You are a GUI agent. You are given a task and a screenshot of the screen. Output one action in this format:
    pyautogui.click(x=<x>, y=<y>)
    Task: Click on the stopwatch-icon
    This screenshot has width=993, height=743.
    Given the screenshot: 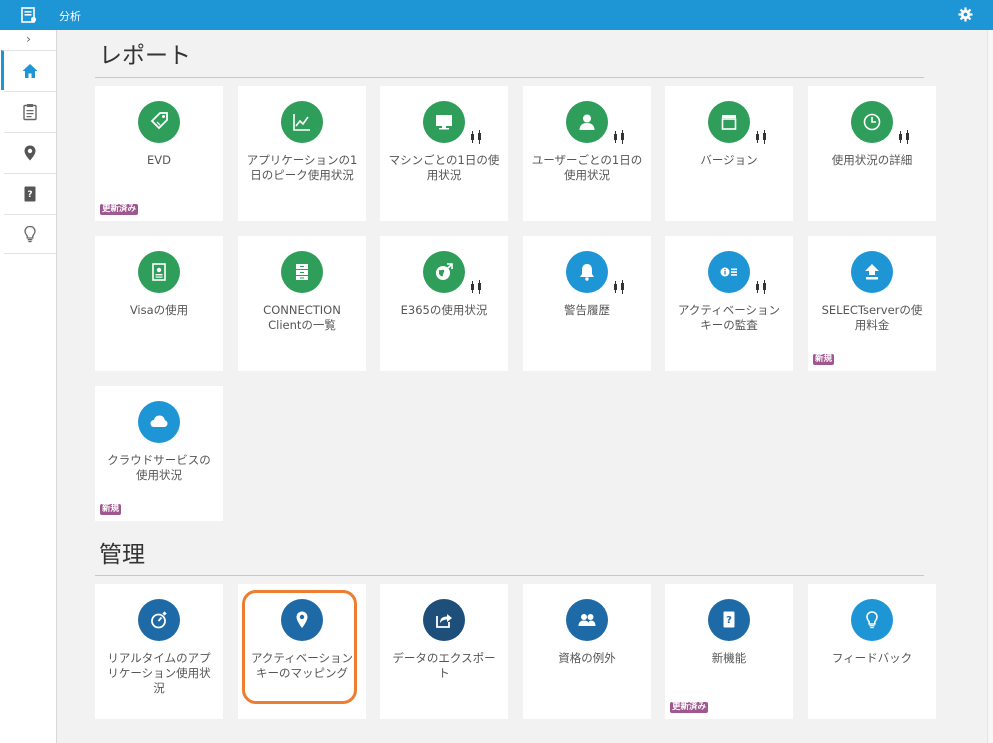 What is the action you would take?
    pyautogui.click(x=159, y=620)
    